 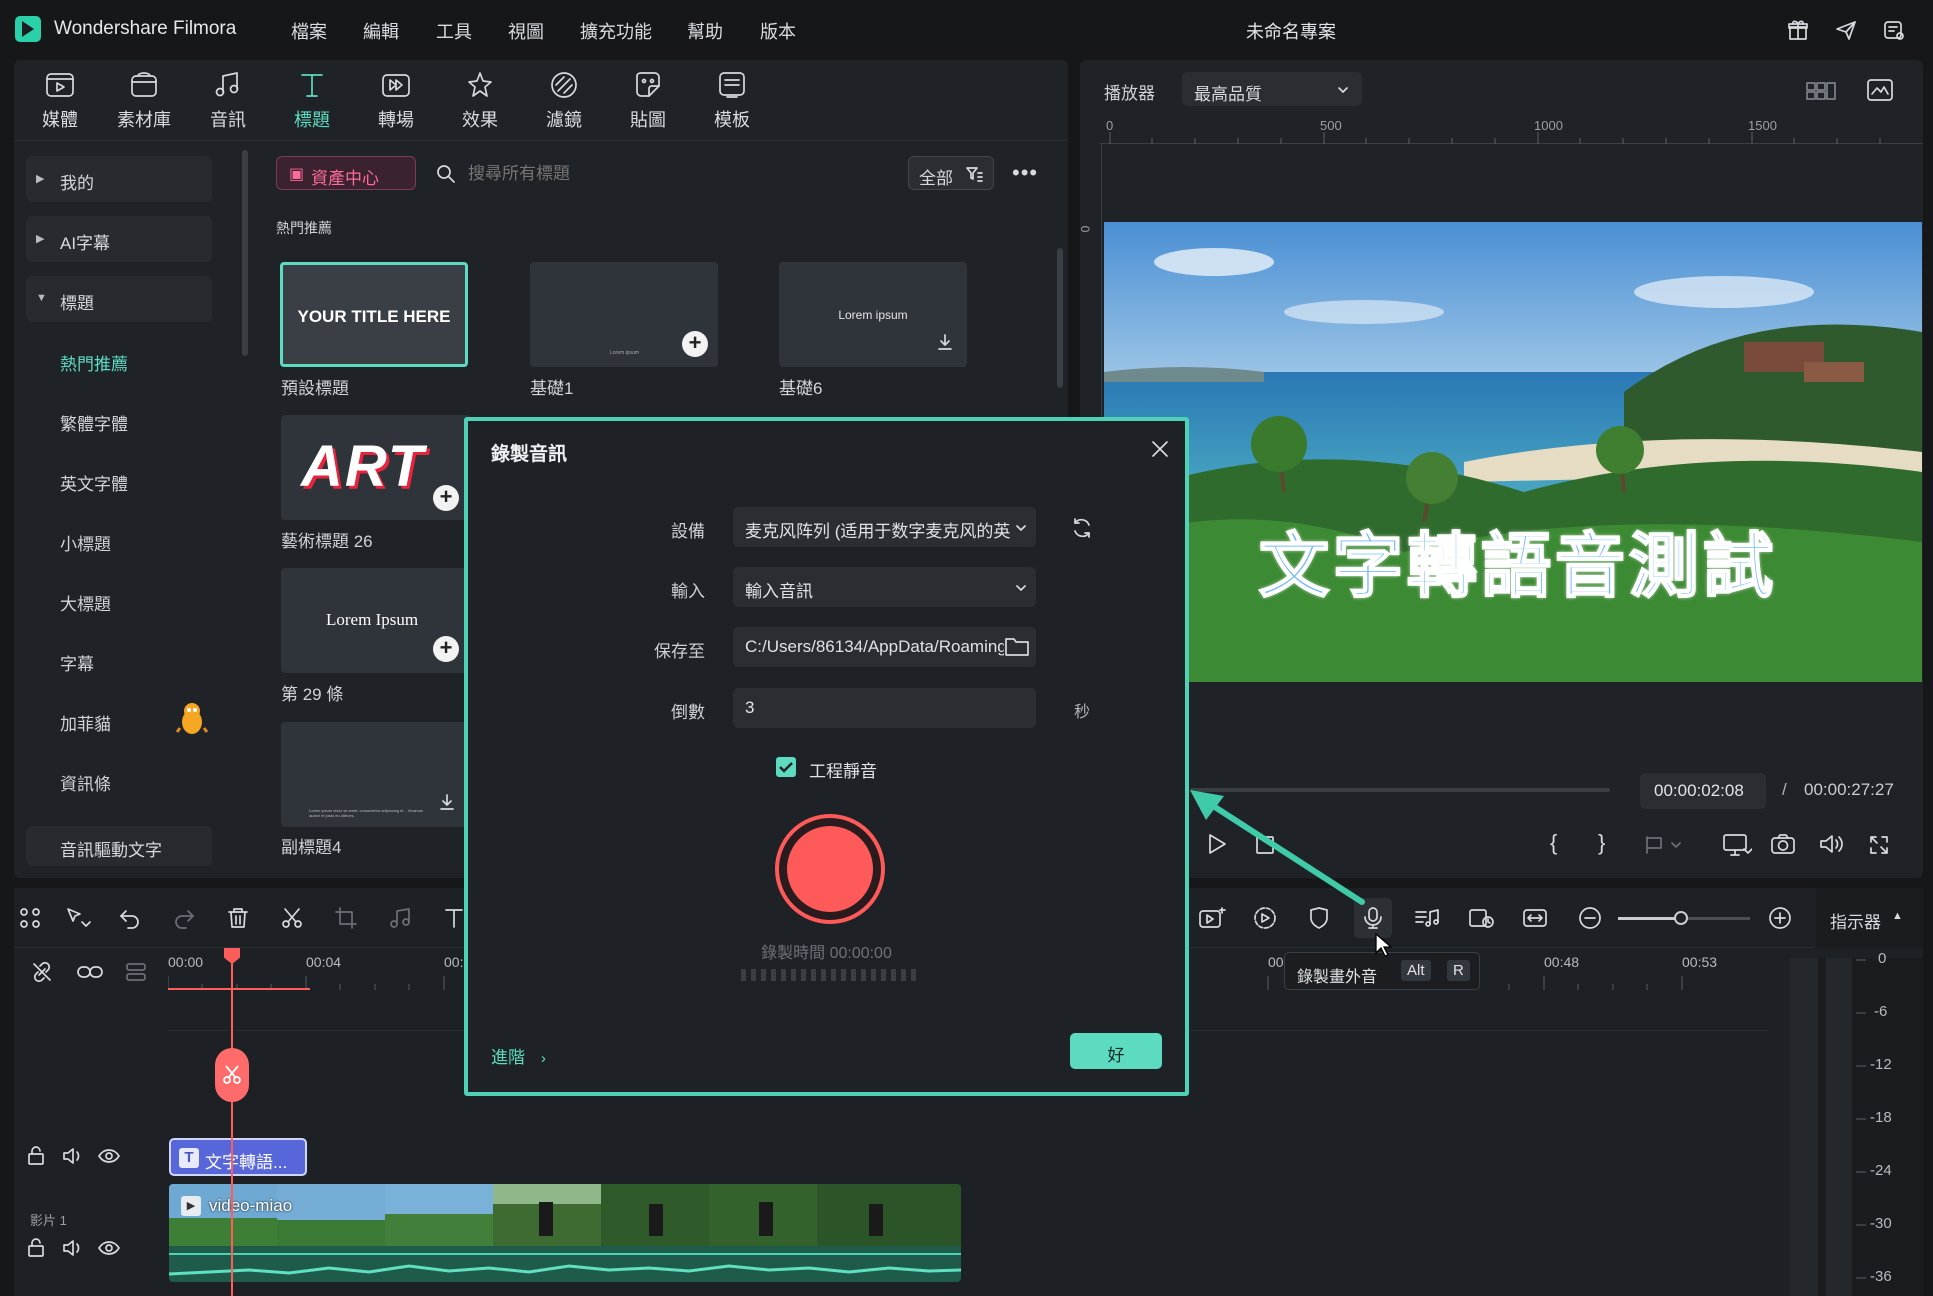 I want to click on countdown-input: 3, so click(x=884, y=708).